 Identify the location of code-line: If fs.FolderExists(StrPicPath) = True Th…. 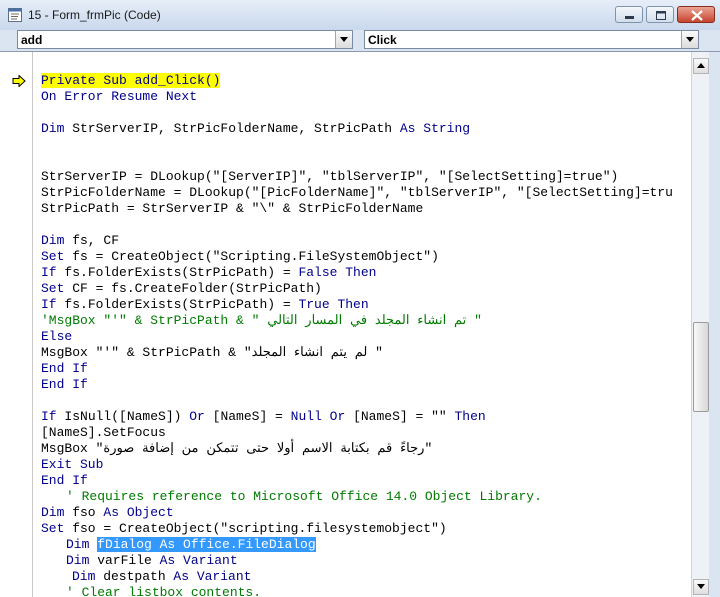
(205, 304).